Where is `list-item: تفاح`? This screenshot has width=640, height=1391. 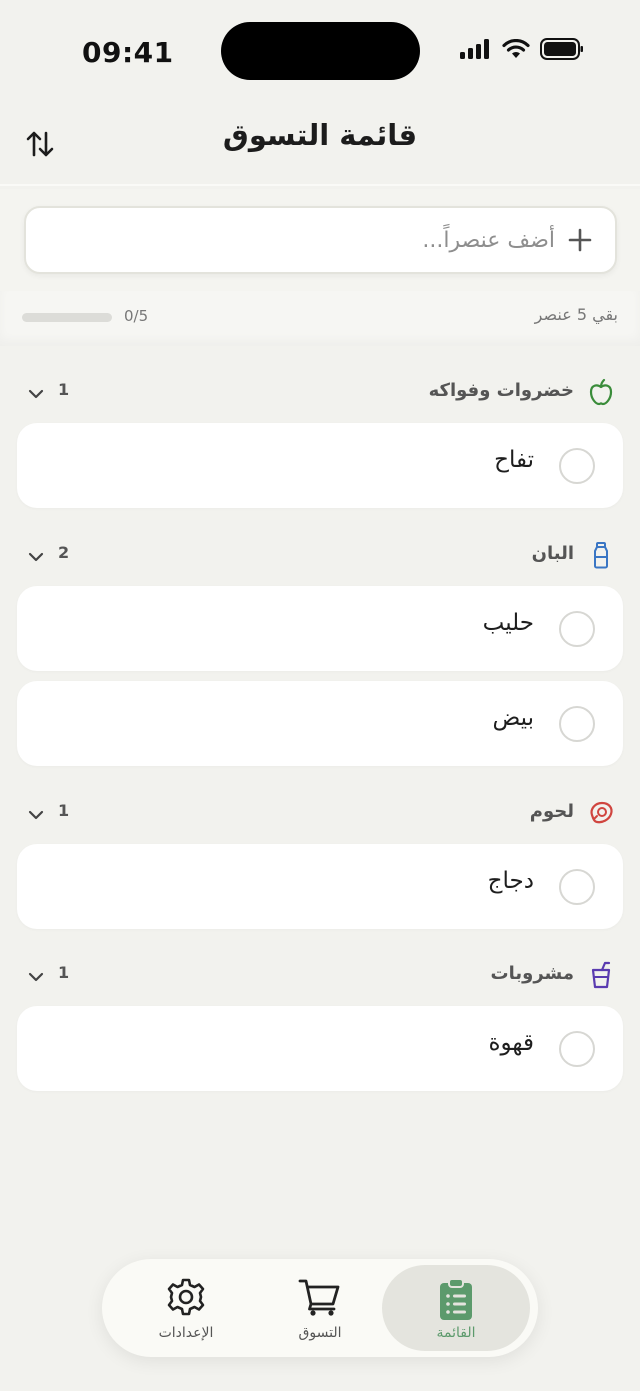 list-item: تفاح is located at coordinates (320, 465).